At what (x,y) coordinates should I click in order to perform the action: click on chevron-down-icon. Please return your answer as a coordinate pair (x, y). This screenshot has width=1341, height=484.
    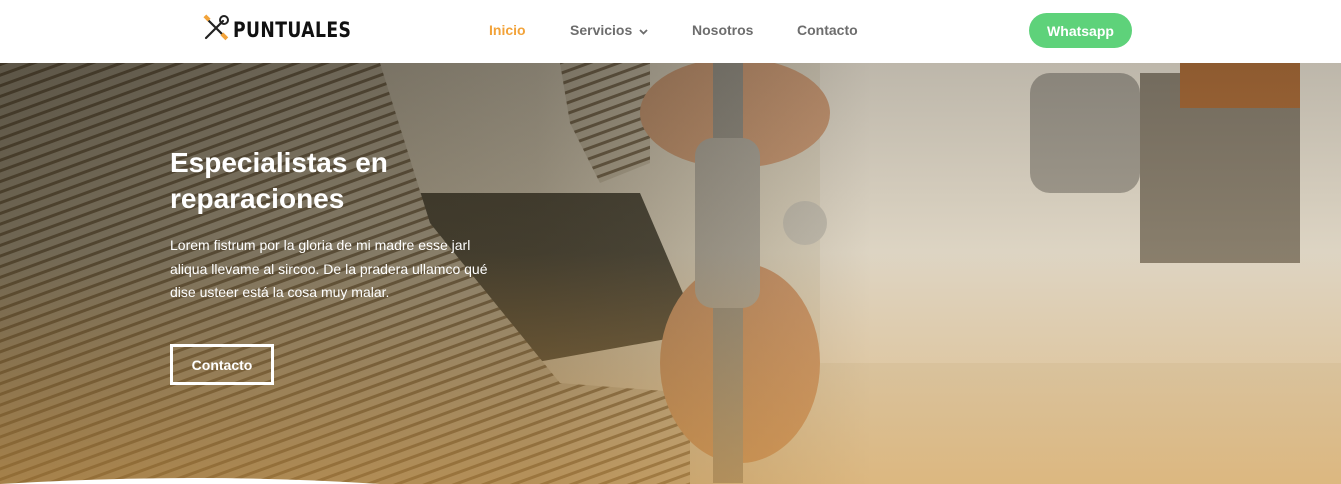
    Looking at the image, I should click on (643, 30).